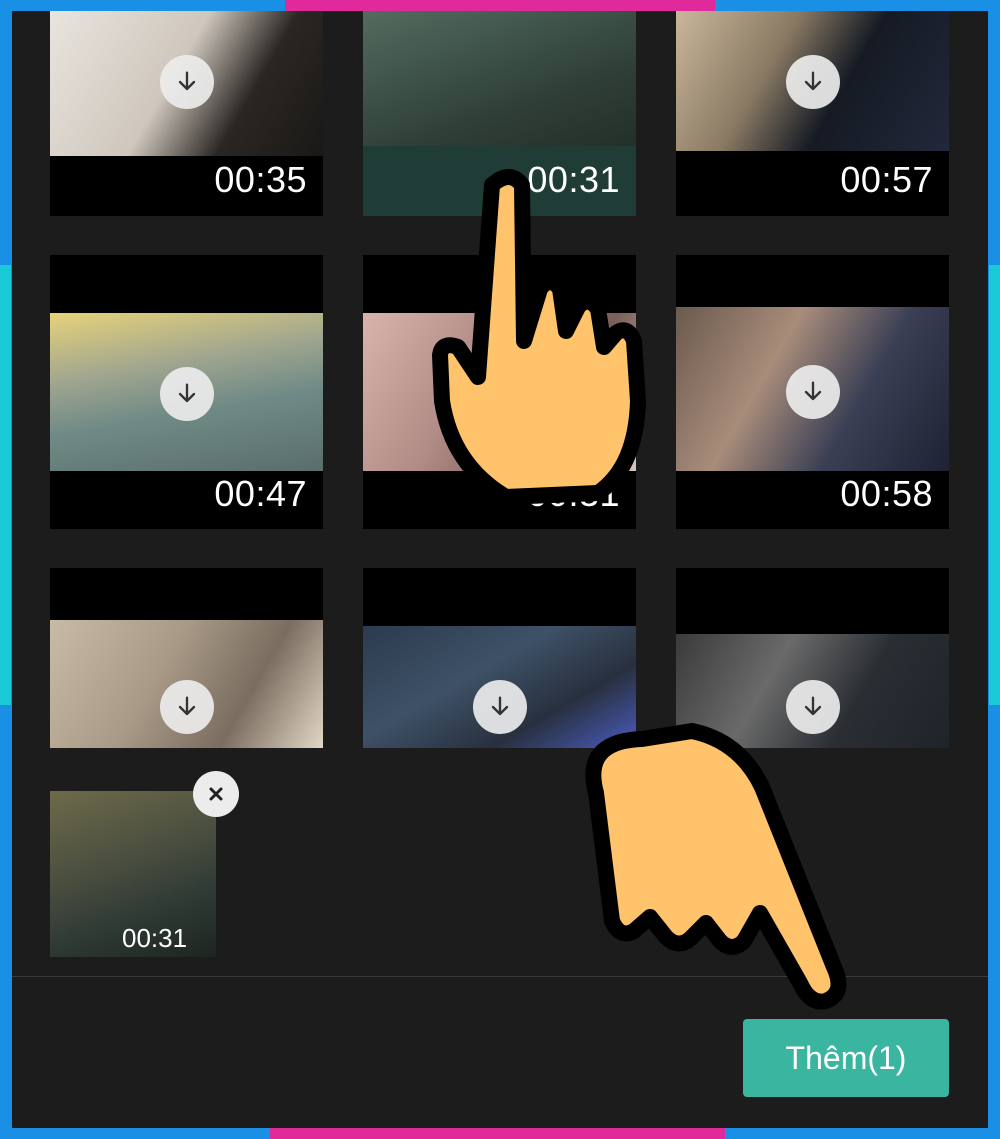 Image resolution: width=1000 pixels, height=1139 pixels. Describe the element at coordinates (886, 179) in the screenshot. I see `video-duration: 00:57` at that location.